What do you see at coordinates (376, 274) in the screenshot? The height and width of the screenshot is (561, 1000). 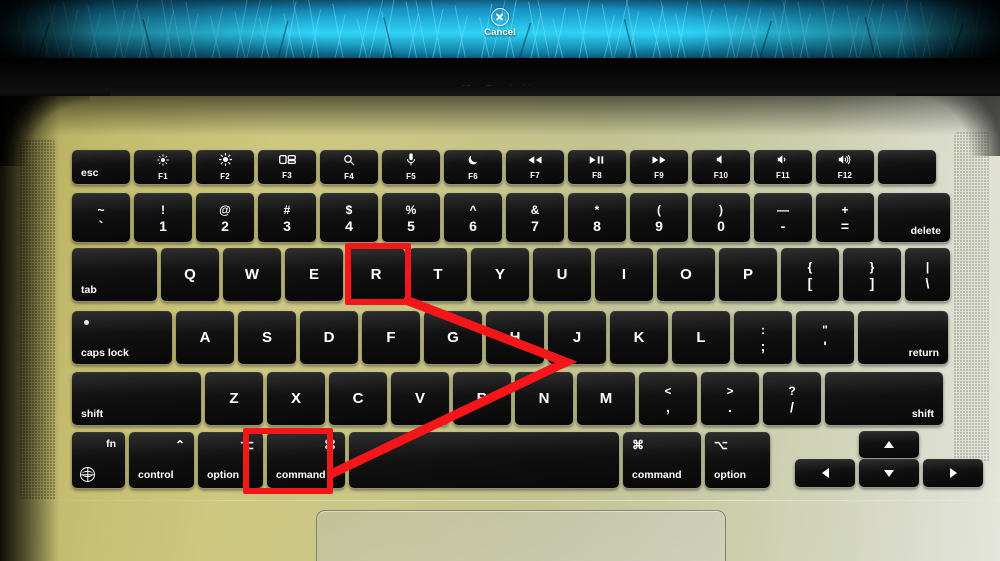 I see `key-r: R` at bounding box center [376, 274].